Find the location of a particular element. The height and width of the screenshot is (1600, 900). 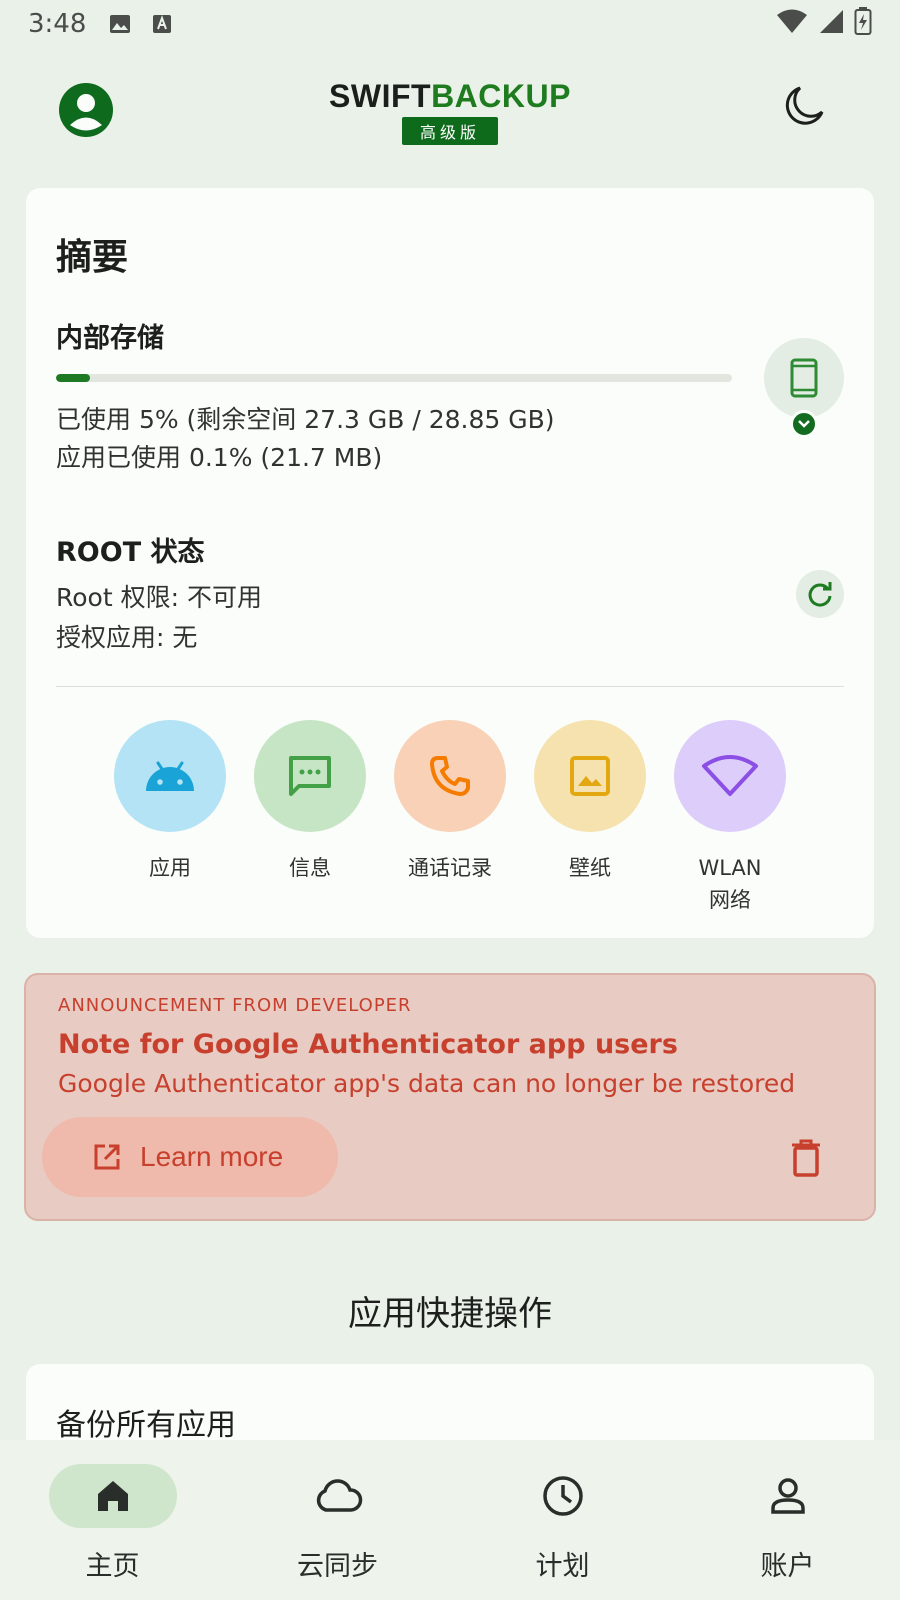

cell-signal-icon is located at coordinates (831, 24).